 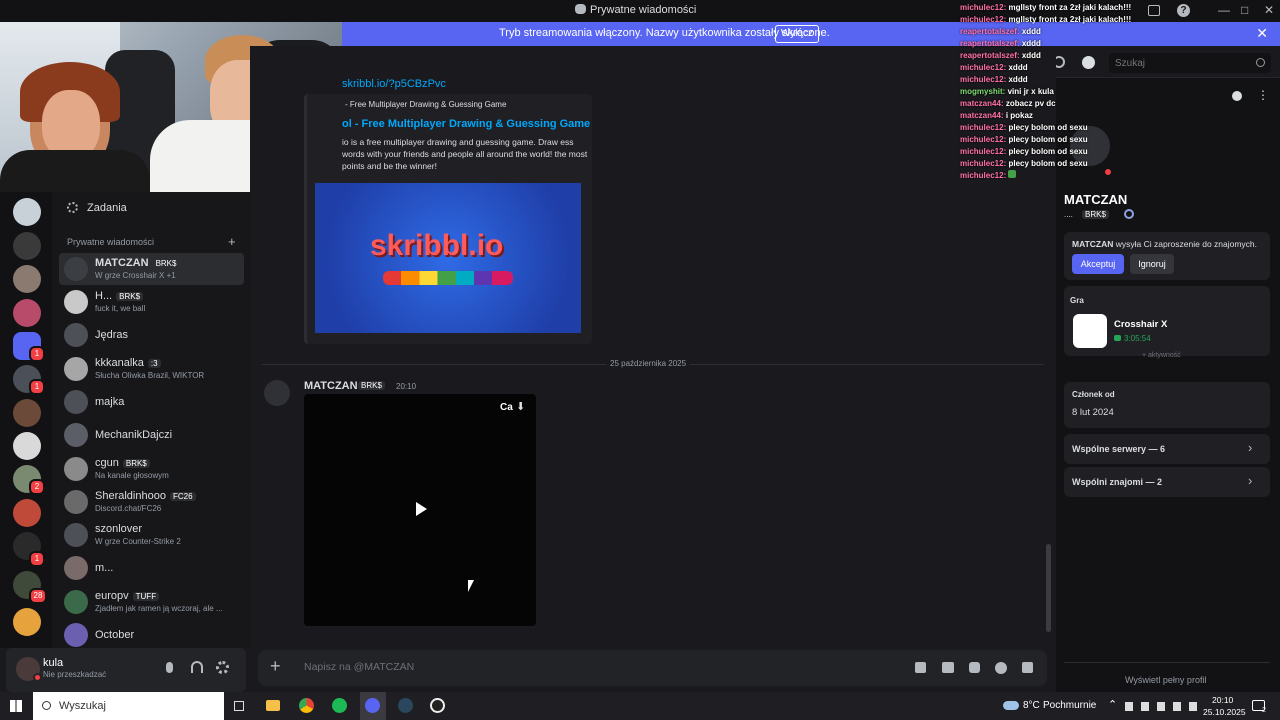 I want to click on ignore-button: Ignoruj, so click(x=1152, y=264).